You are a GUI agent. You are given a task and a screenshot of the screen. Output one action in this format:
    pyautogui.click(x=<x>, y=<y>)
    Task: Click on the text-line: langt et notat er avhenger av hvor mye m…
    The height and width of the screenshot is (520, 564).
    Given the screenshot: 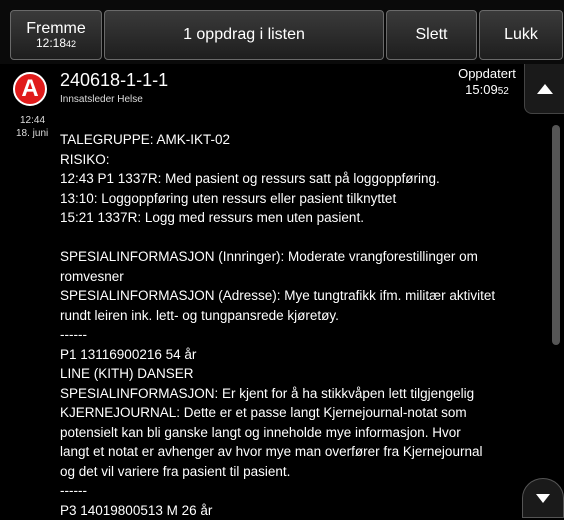 What is the action you would take?
    pyautogui.click(x=290, y=452)
    